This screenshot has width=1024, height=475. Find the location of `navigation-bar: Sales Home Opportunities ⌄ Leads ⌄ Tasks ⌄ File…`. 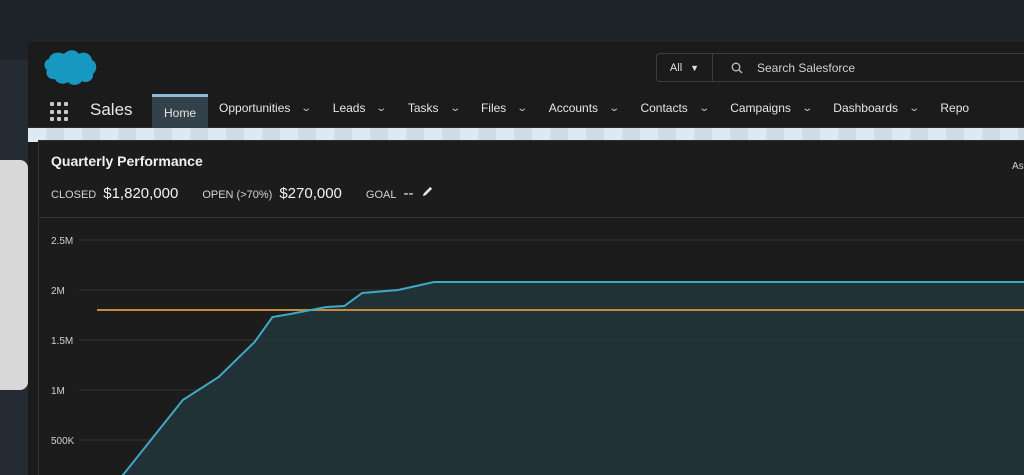

navigation-bar: Sales Home Opportunities ⌄ Leads ⌄ Tasks ⌄ File… is located at coordinates (526, 108).